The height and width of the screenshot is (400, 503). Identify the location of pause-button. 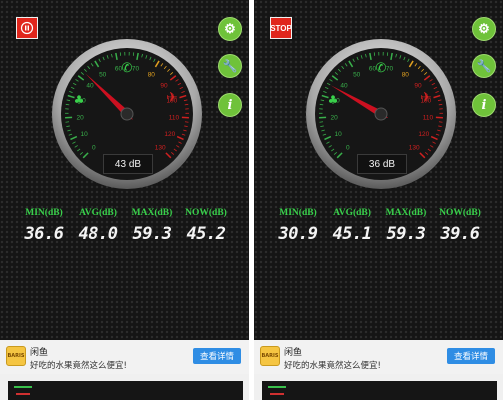
(27, 28).